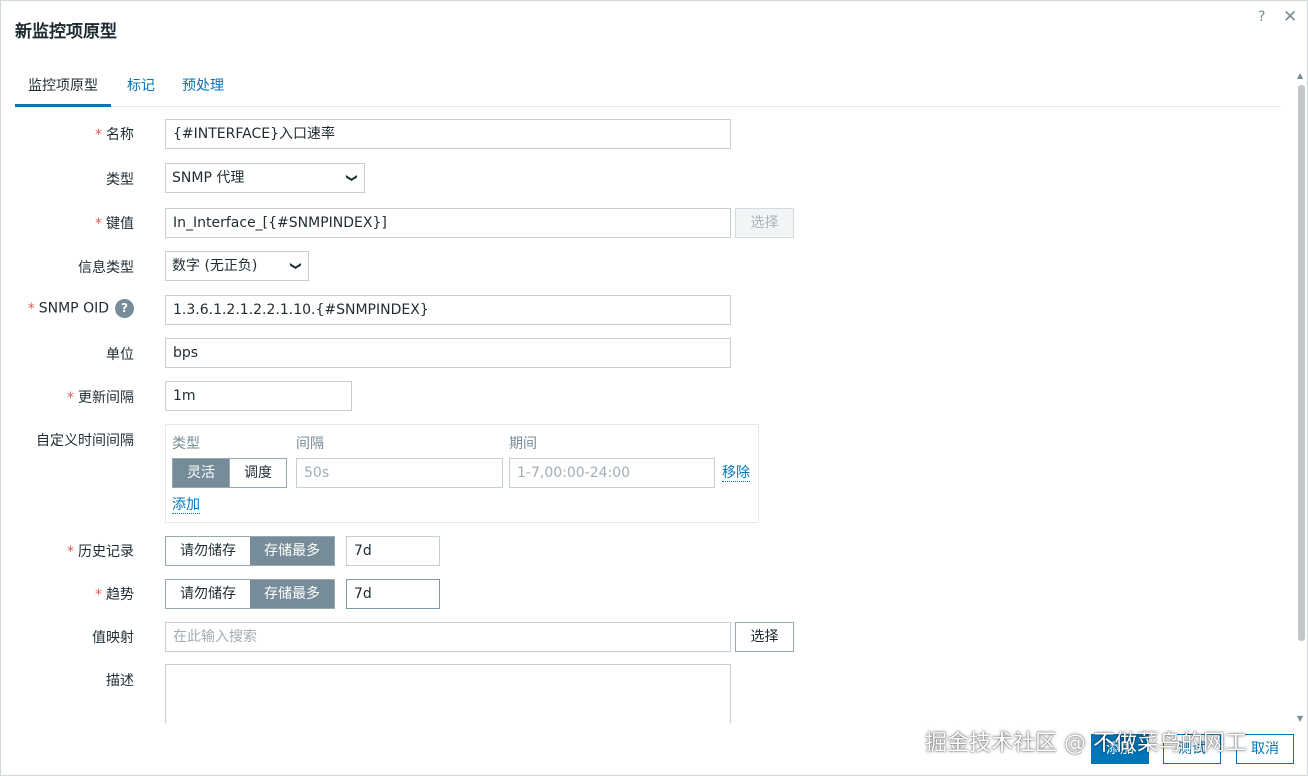  Describe the element at coordinates (203, 89) in the screenshot. I see `tab-preprocessing: 预处理` at that location.